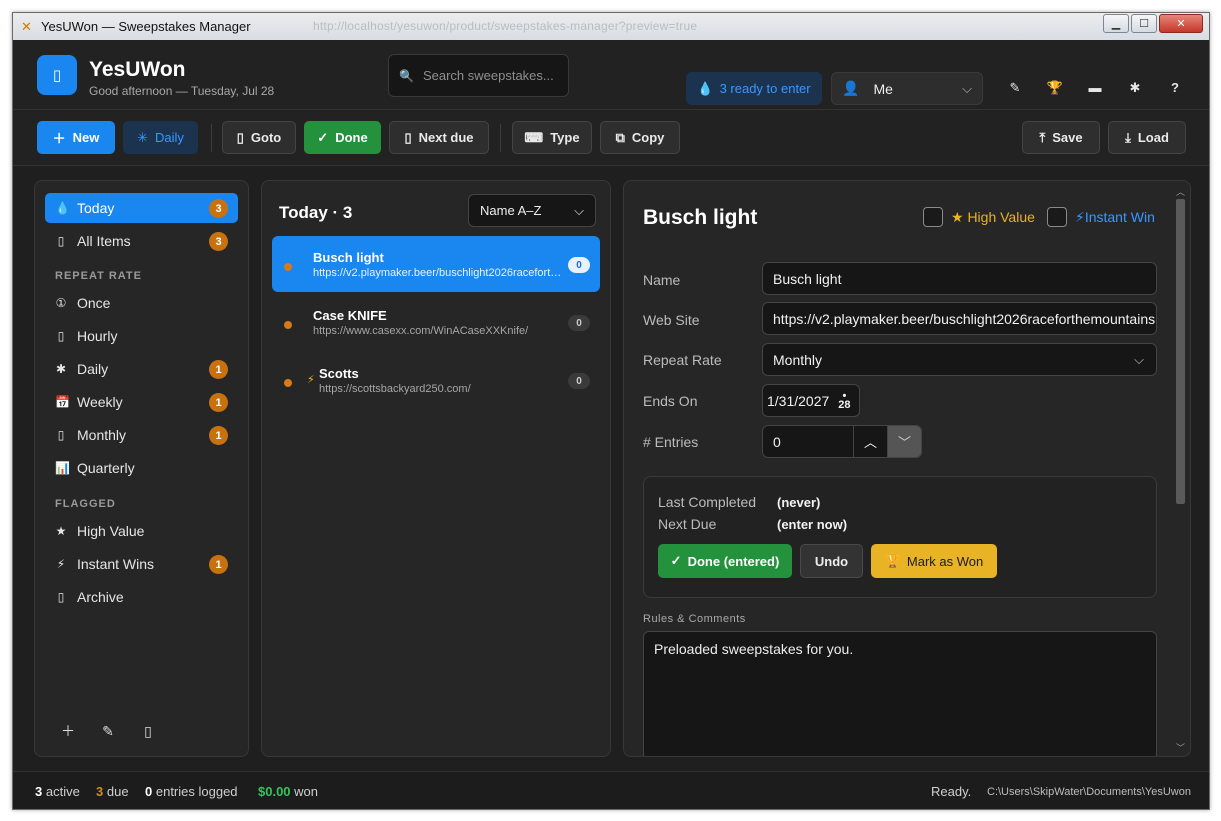 The height and width of the screenshot is (821, 1221). I want to click on name-field: Busch light, so click(959, 278).